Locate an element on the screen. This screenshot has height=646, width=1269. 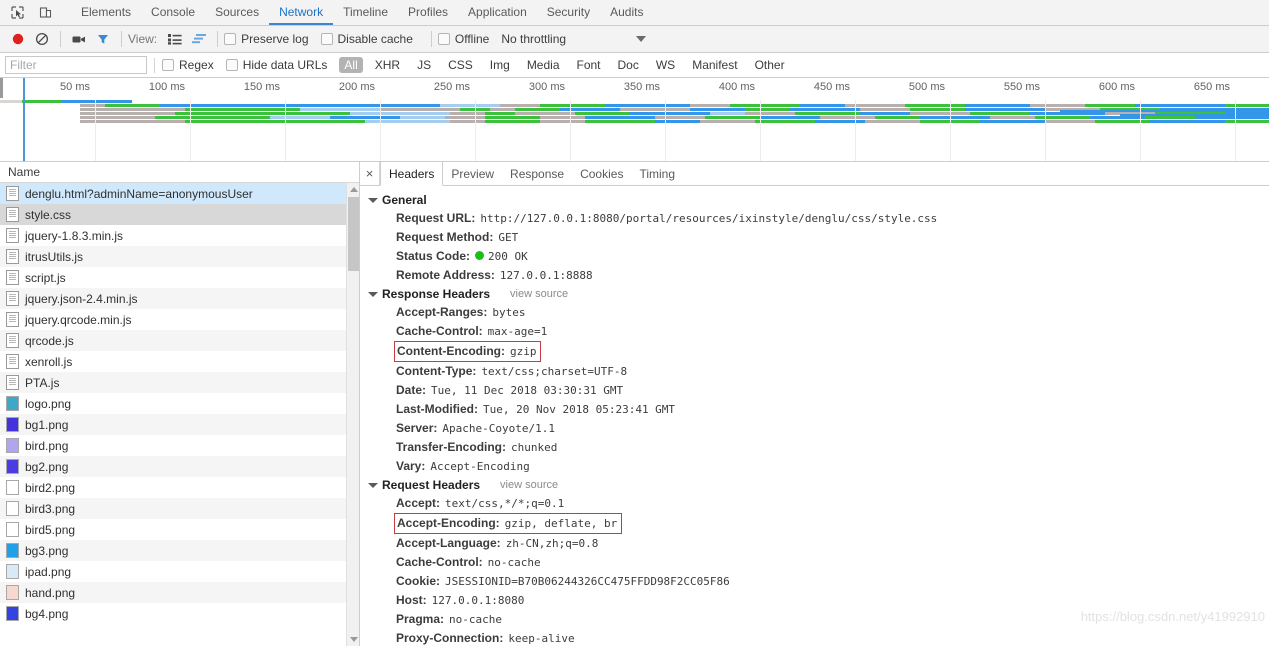
tab-elements: Elements is located at coordinates (106, 12).